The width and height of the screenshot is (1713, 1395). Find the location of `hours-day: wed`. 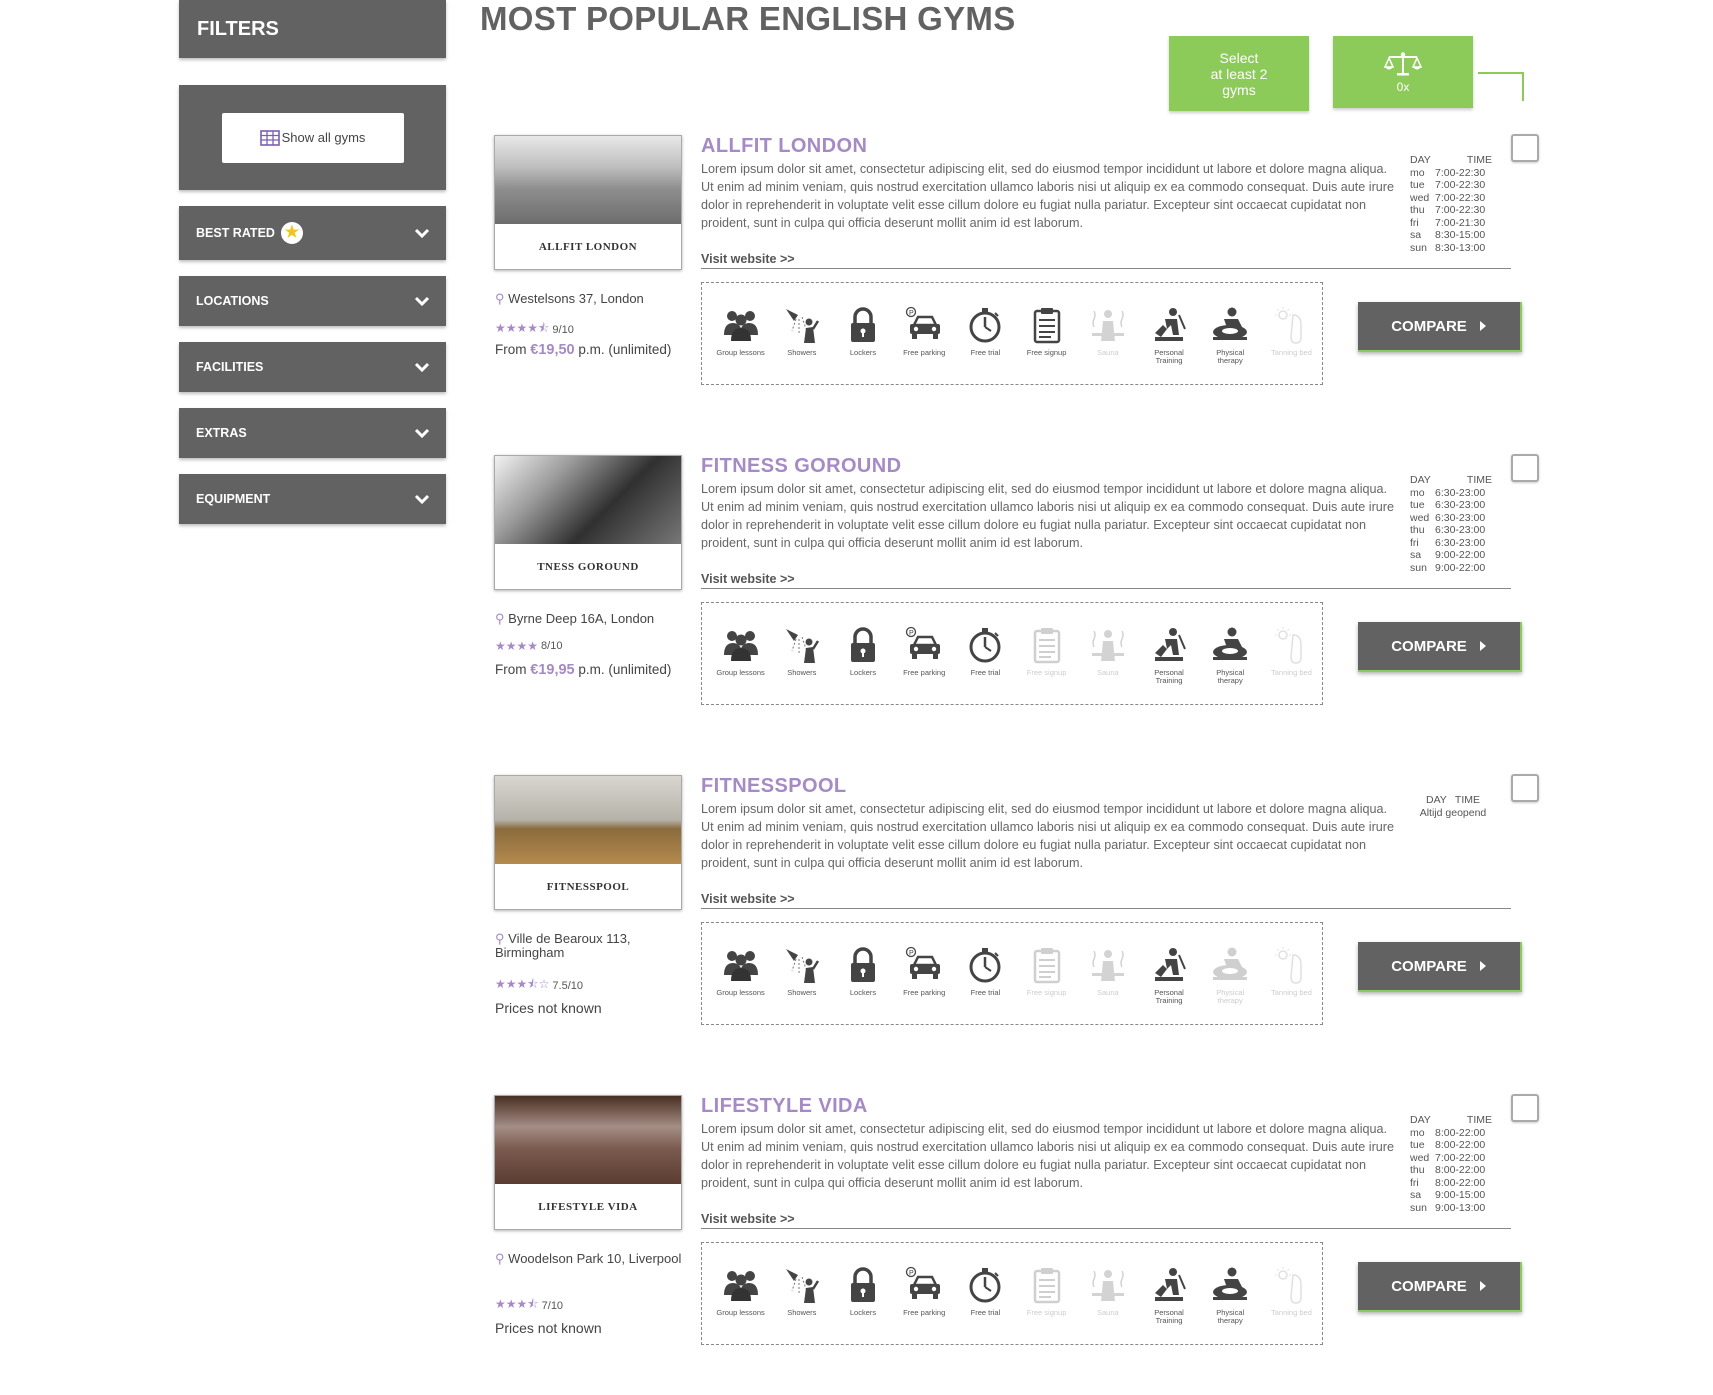

hours-day: wed is located at coordinates (1420, 197).